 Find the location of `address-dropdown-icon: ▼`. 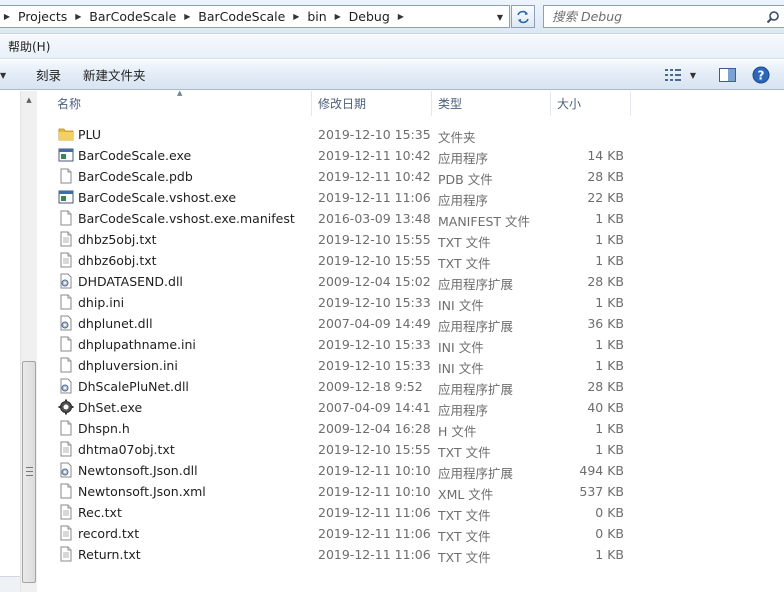

address-dropdown-icon: ▼ is located at coordinates (500, 17).